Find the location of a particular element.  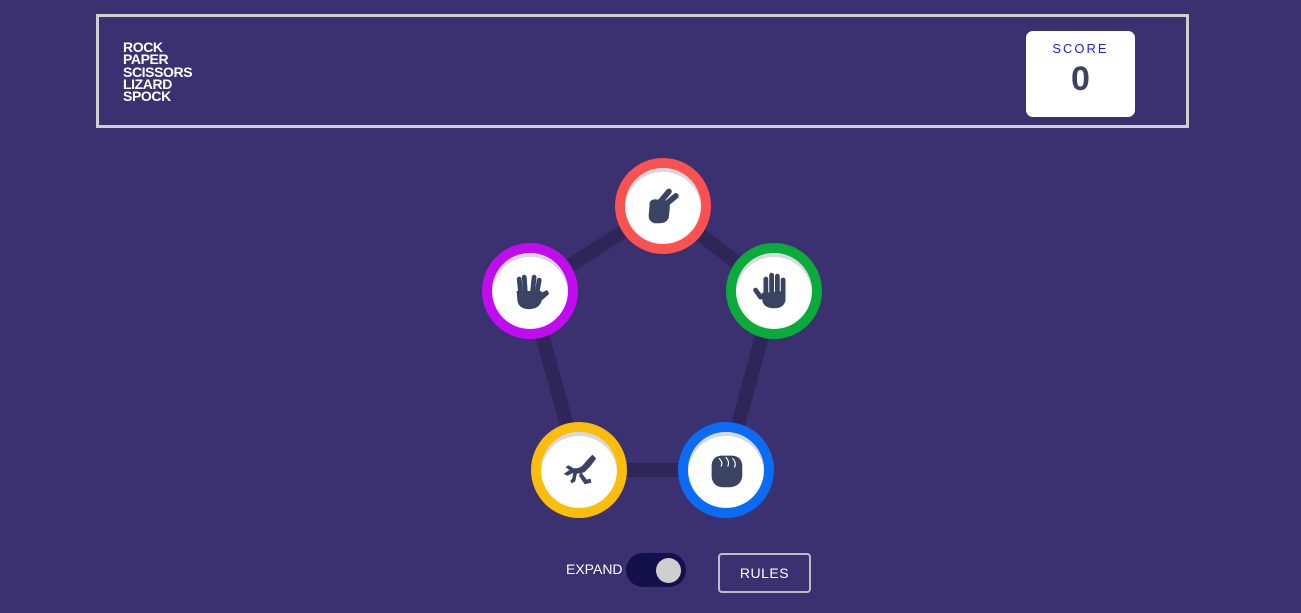

vulcan-salute-icon is located at coordinates (533, 292).